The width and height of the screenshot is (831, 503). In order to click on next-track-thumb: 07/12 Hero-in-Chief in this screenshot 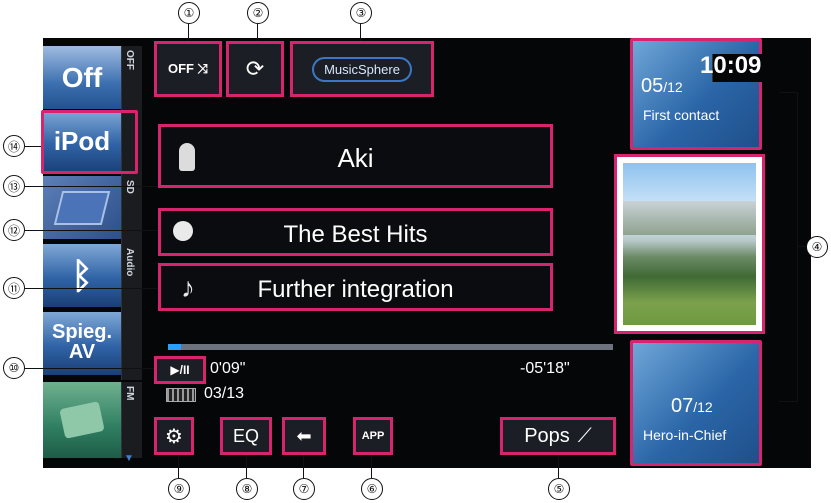, I will do `click(696, 403)`.